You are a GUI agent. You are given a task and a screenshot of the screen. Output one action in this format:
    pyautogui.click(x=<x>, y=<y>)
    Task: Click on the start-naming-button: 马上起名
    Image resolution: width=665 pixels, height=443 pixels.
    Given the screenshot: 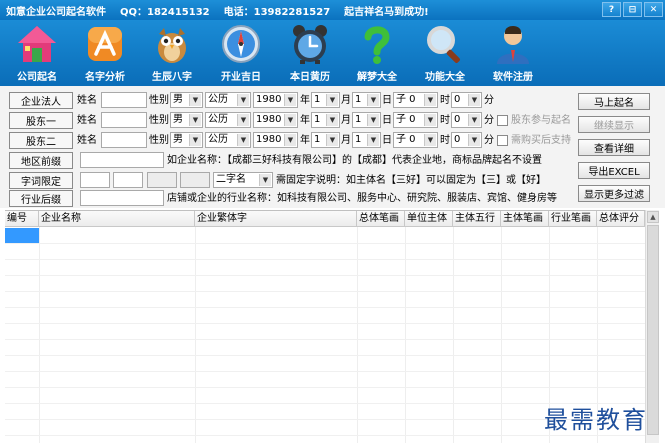 What is the action you would take?
    pyautogui.click(x=614, y=101)
    